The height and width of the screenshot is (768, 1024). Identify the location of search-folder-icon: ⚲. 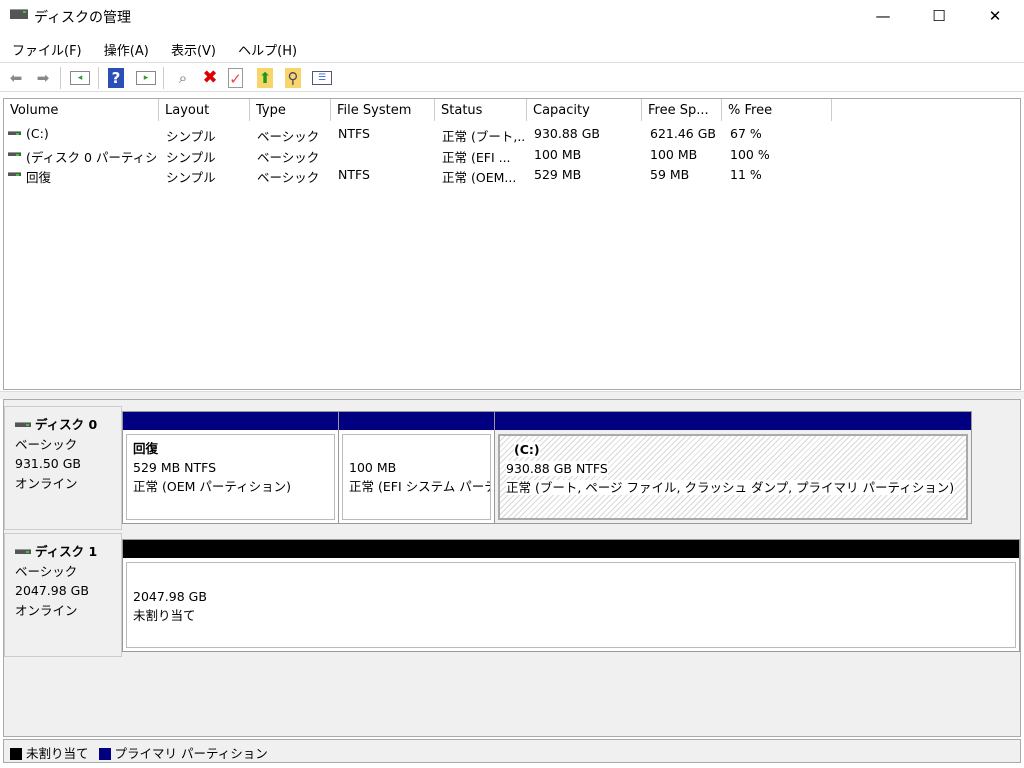
(293, 78).